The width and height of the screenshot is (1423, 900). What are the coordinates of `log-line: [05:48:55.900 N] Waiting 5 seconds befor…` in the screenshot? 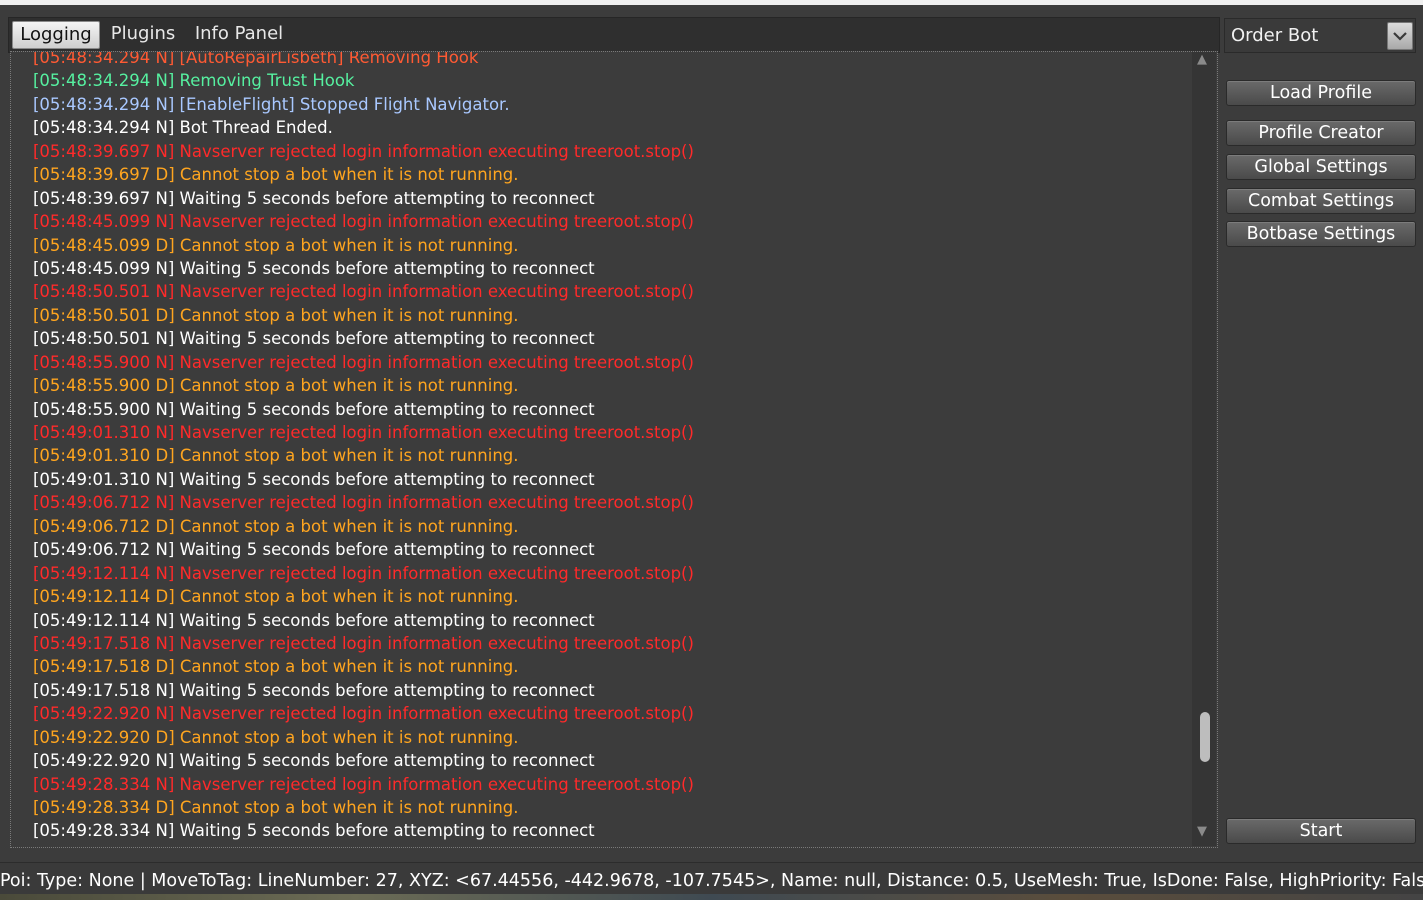 It's located at (314, 409).